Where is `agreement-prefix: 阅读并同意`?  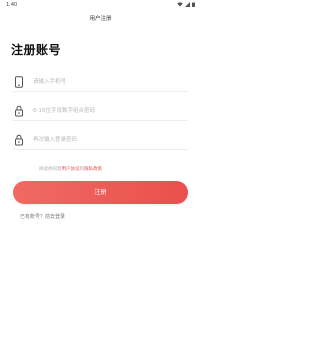
agreement-prefix: 阅读并同意 is located at coordinates (50, 169).